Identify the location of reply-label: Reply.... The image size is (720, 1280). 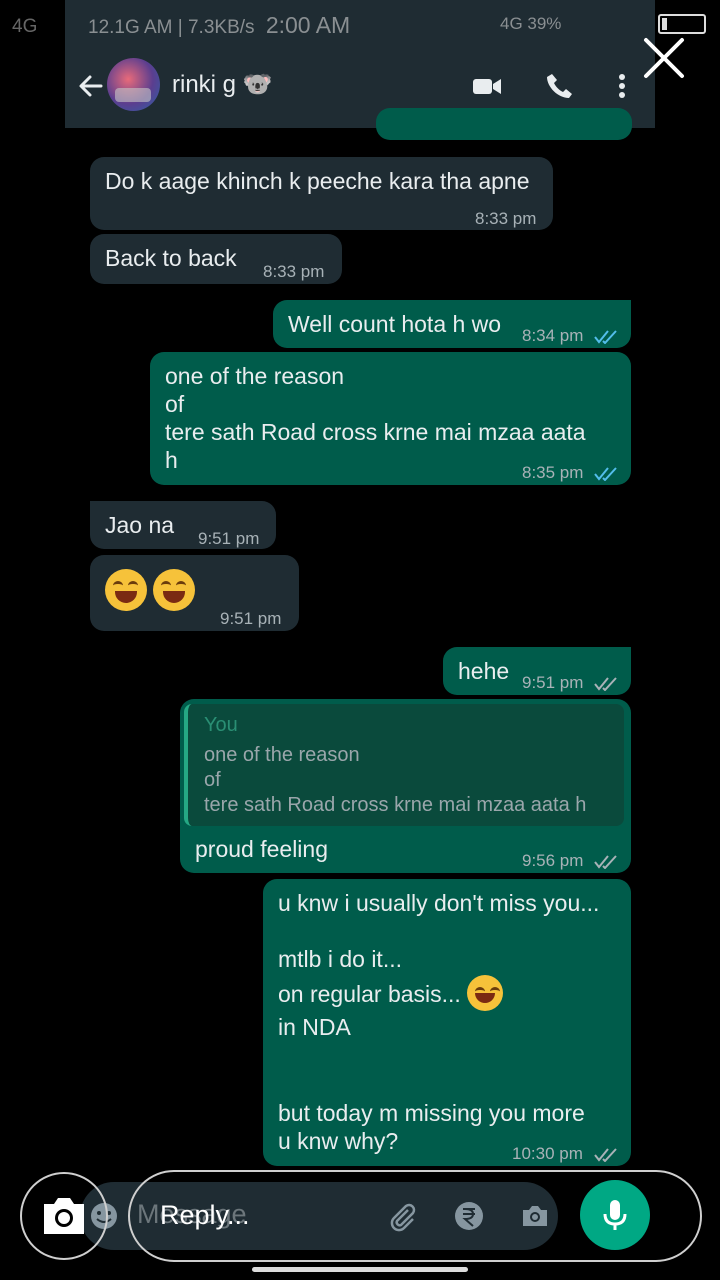
(205, 1215).